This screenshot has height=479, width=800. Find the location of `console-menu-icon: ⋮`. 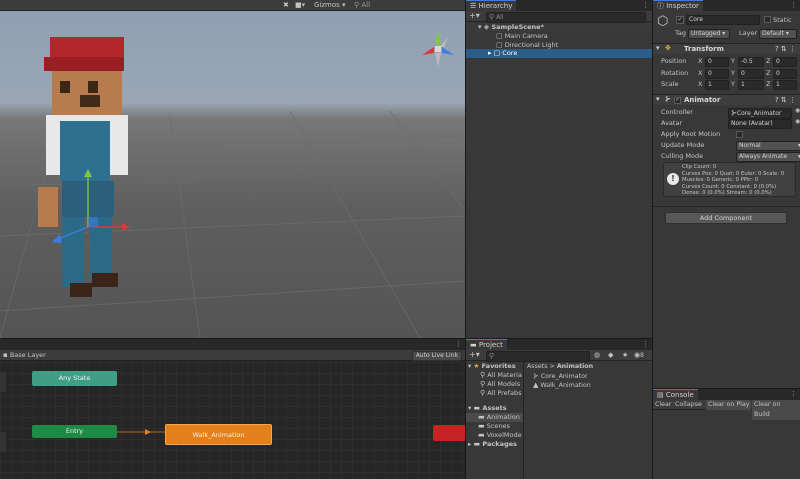

console-menu-icon: ⋮ is located at coordinates (793, 394).